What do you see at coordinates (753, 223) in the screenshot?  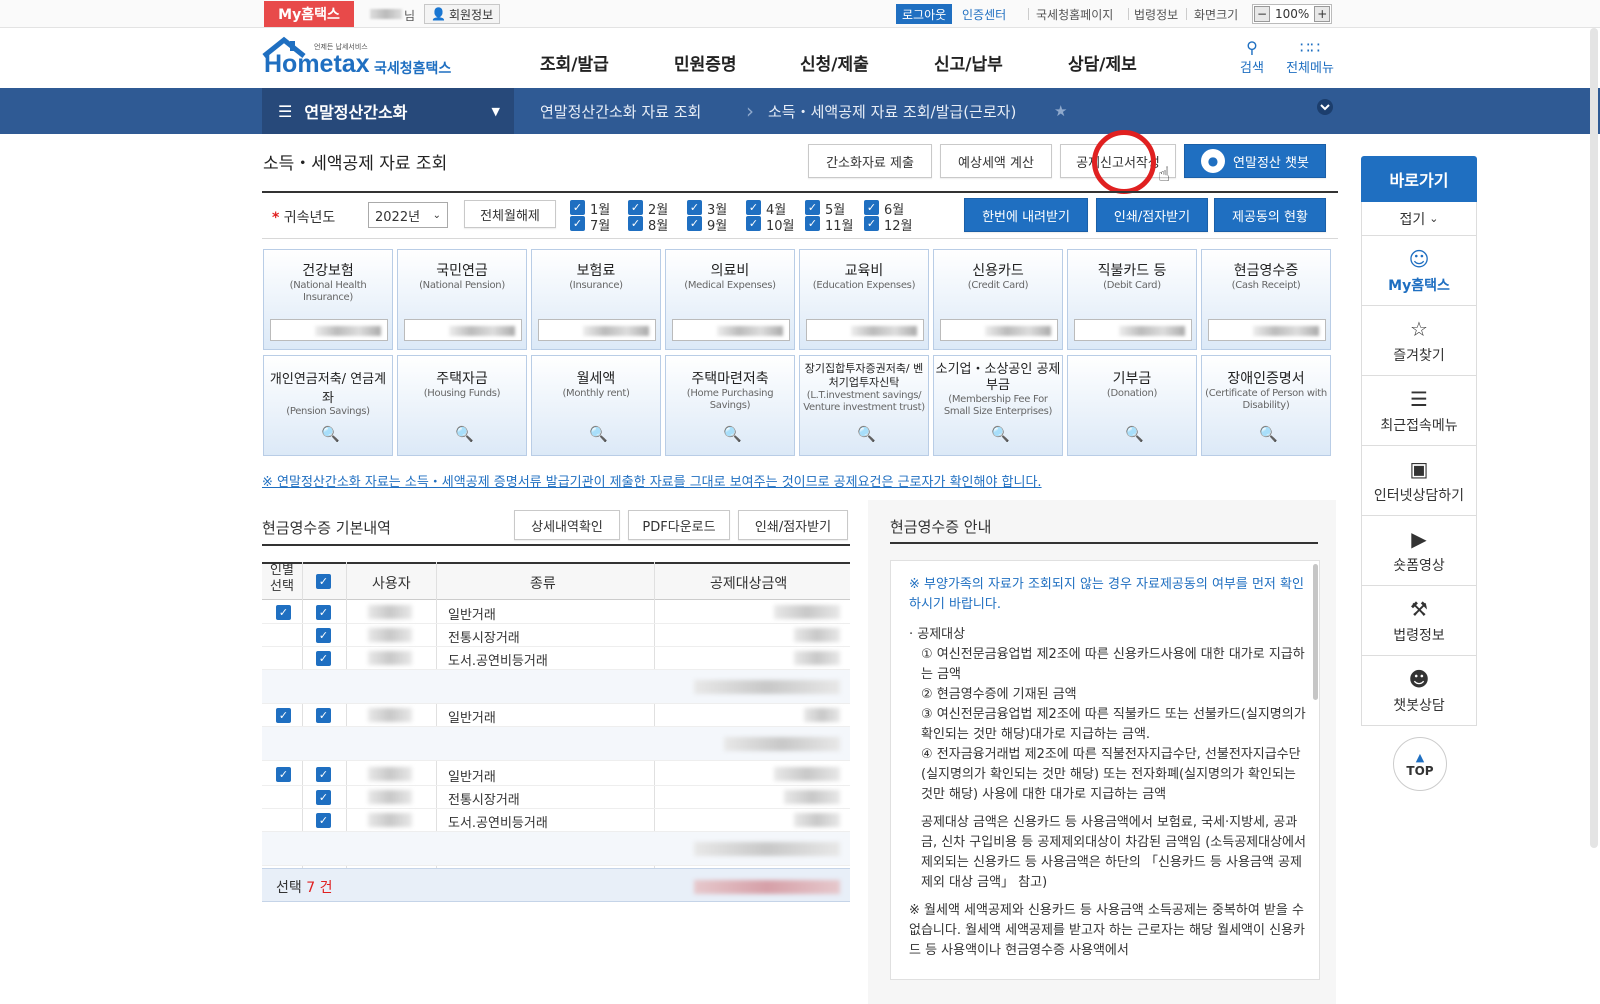 I see `month-10-checkbox: ✓` at bounding box center [753, 223].